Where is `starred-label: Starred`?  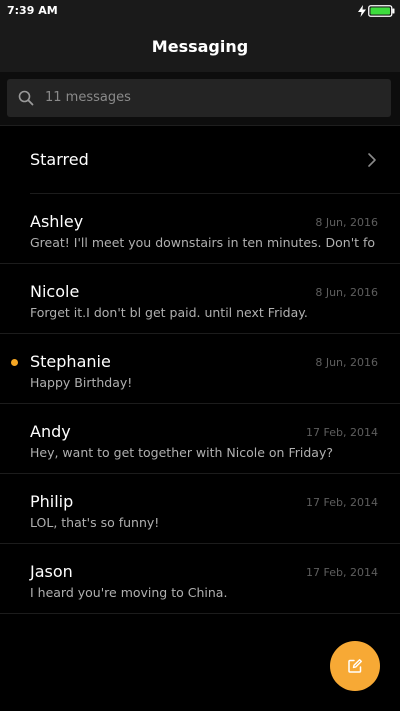
starred-label: Starred is located at coordinates (59, 159).